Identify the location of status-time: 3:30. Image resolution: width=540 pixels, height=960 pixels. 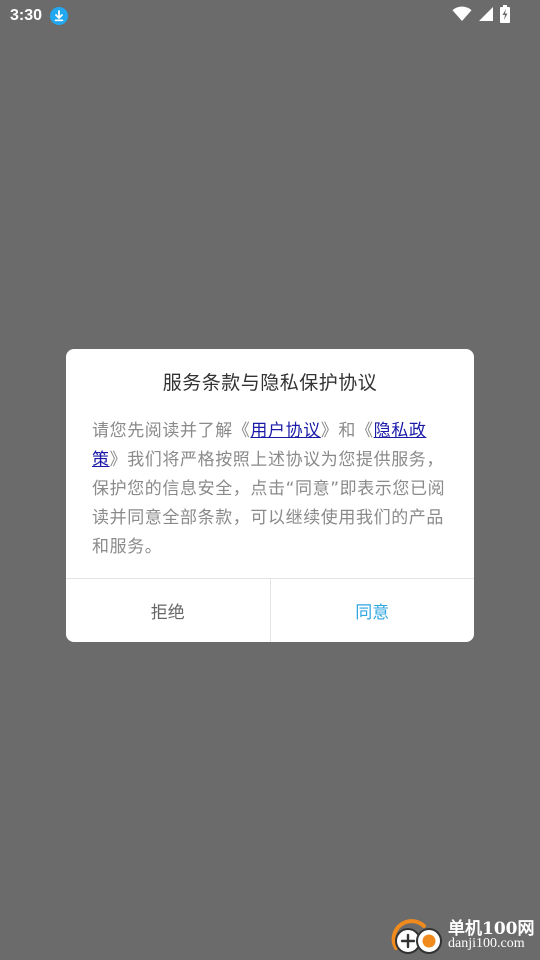
(26, 15).